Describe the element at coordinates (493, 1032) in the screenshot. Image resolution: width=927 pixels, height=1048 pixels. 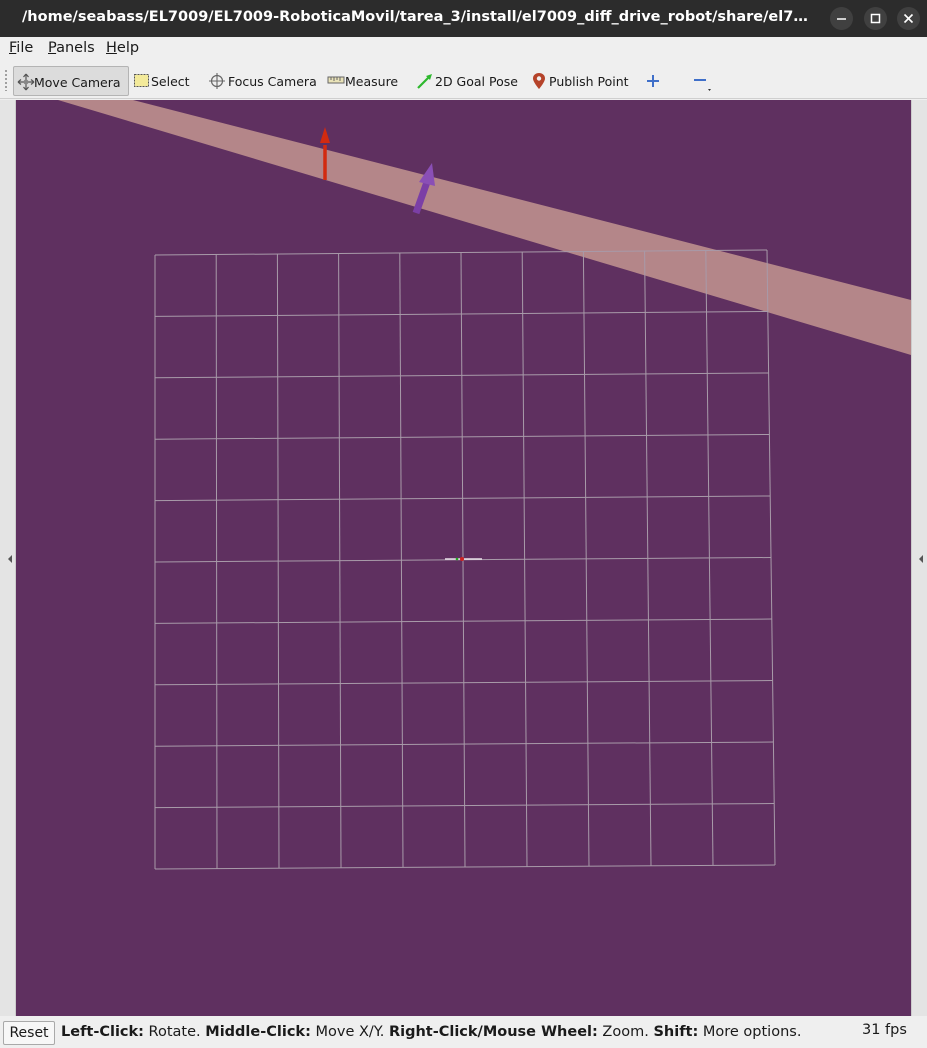
I see `hint-right-click-key: Right-Click/Mouse Wheel:` at that location.